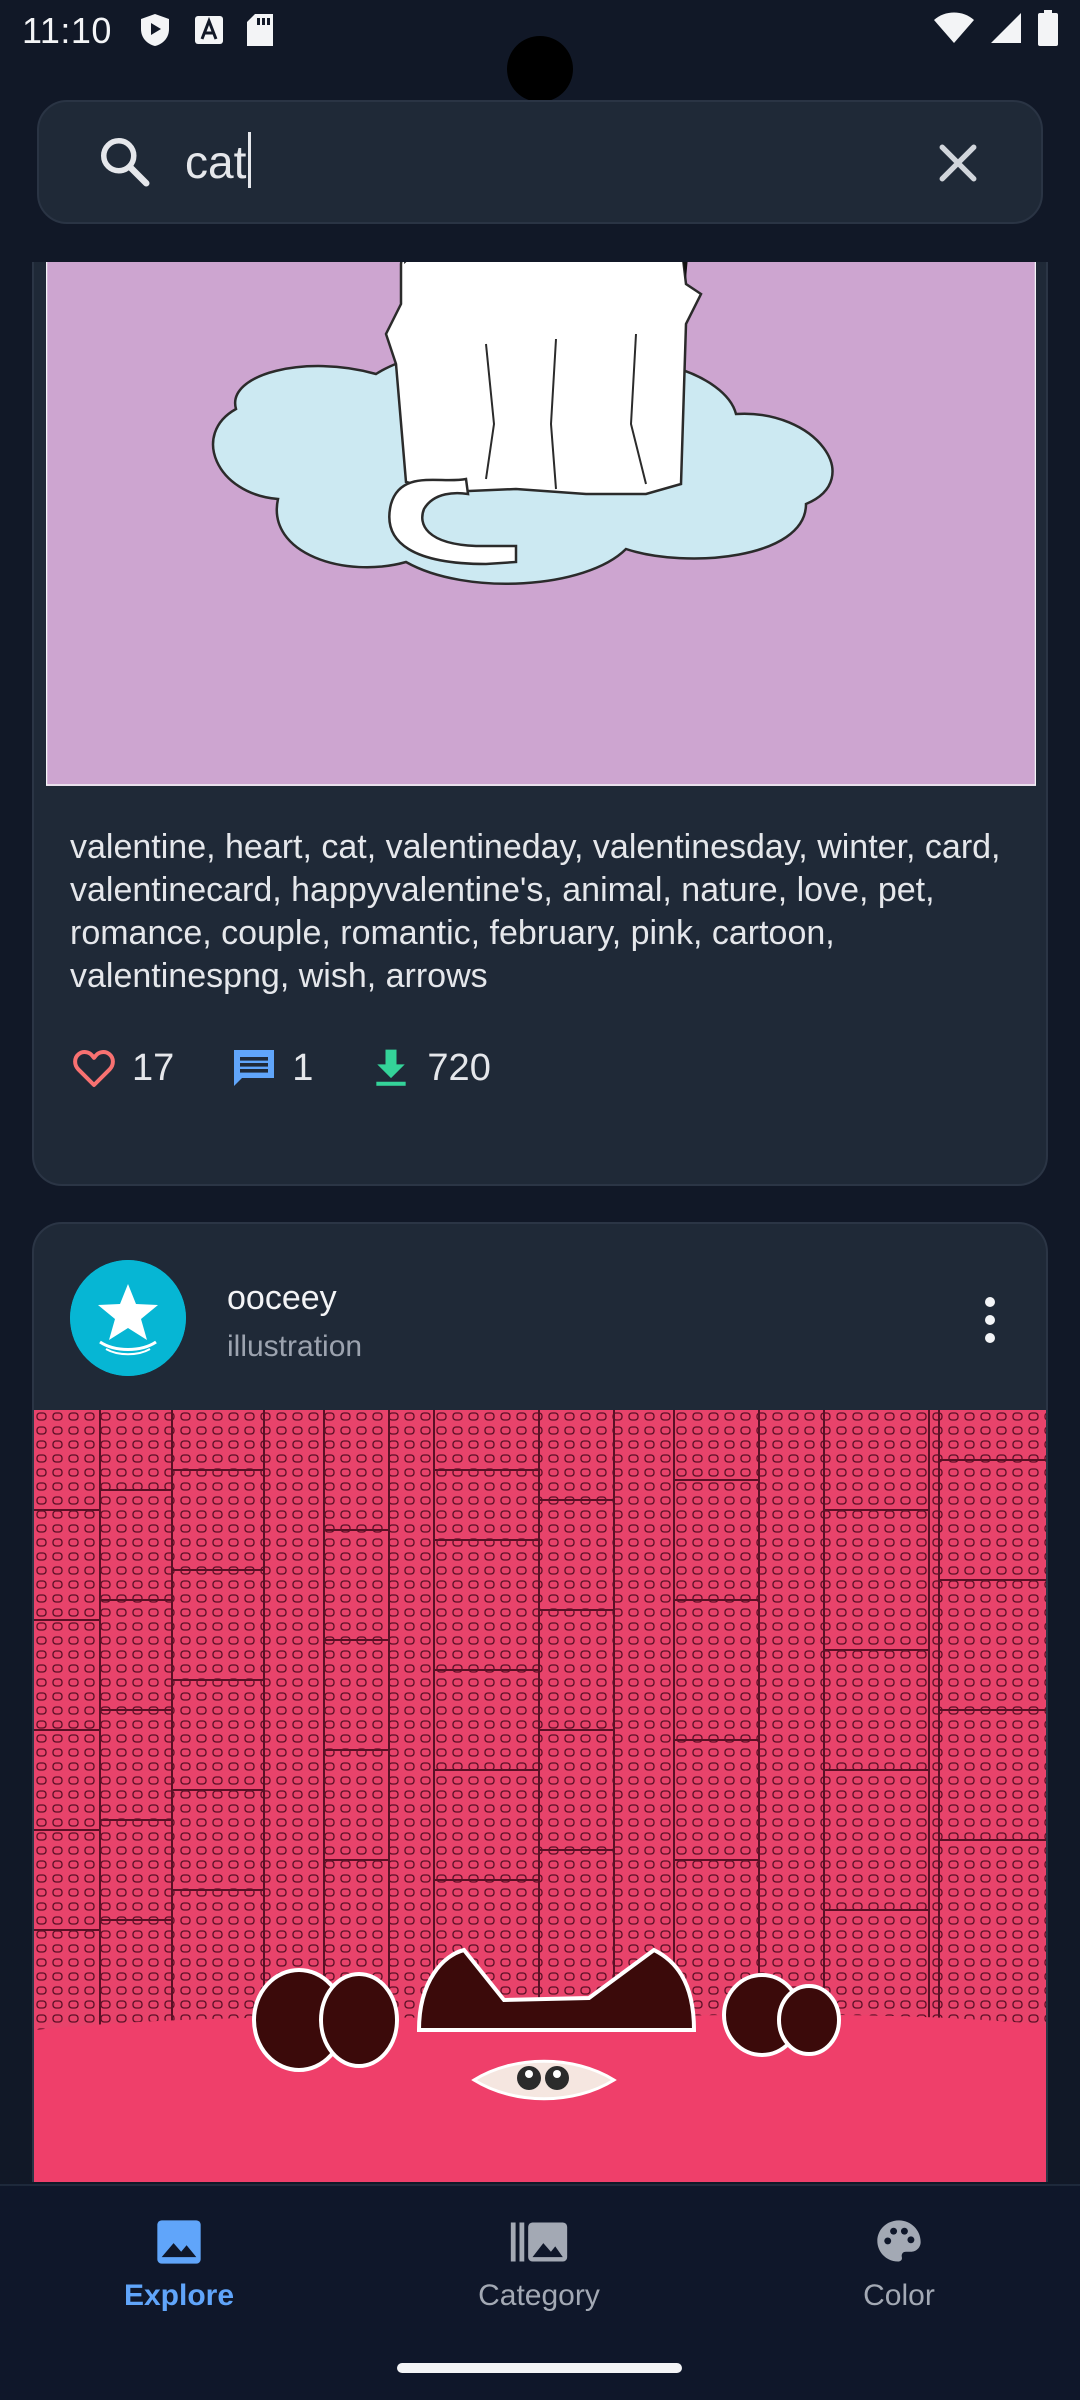  What do you see at coordinates (122, 1068) in the screenshot?
I see `like-button: 17` at bounding box center [122, 1068].